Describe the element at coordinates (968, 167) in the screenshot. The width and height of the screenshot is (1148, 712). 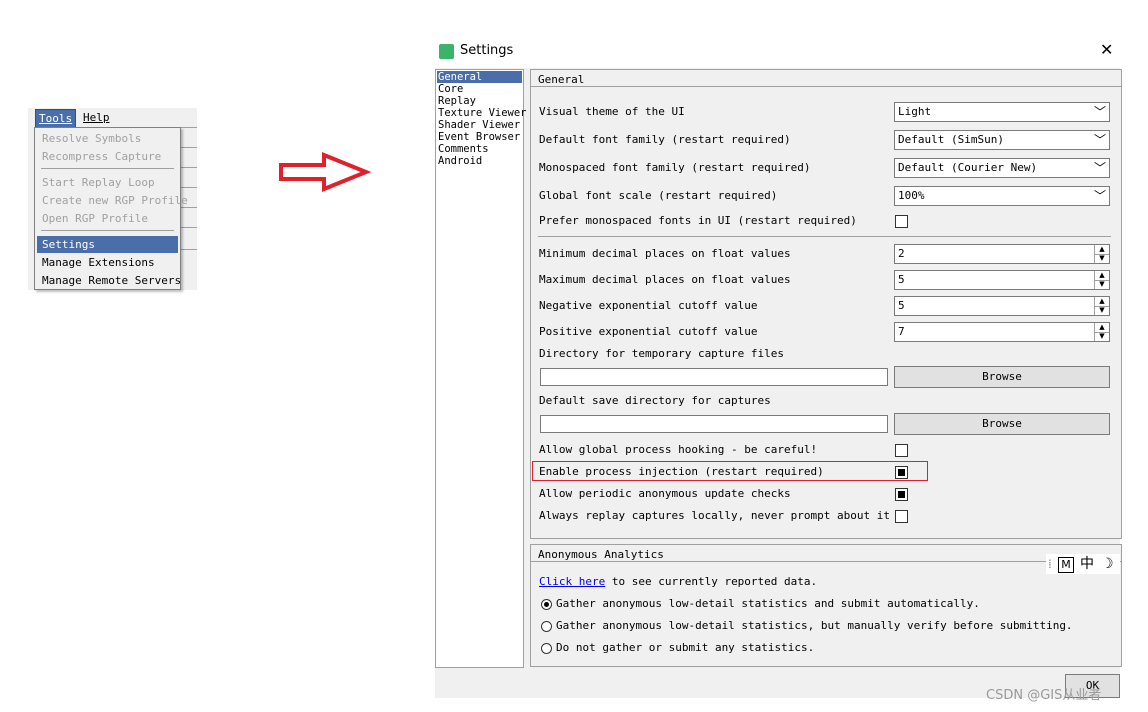
I see `mono-font-value: Default (Courier New)` at that location.